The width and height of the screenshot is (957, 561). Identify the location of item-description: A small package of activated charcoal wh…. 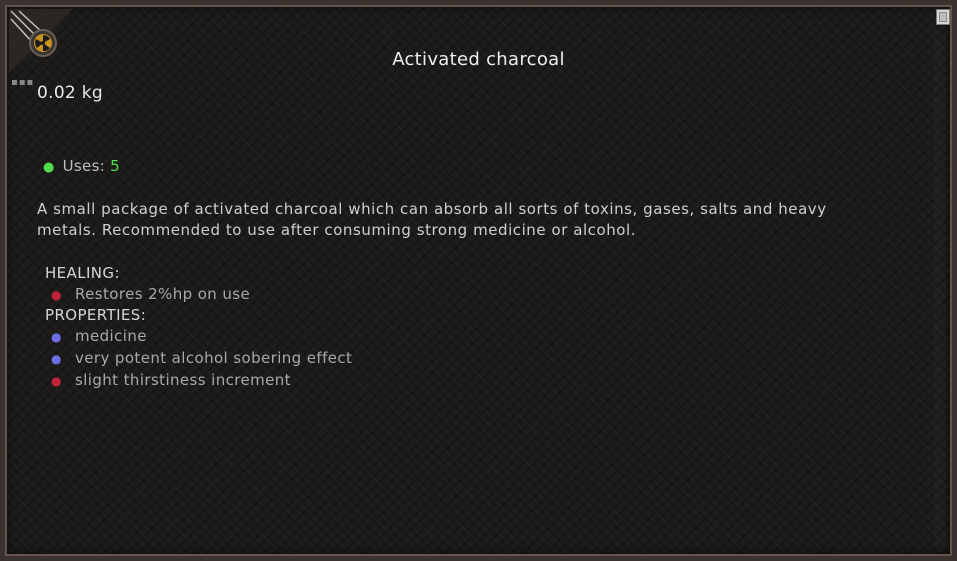
(432, 219).